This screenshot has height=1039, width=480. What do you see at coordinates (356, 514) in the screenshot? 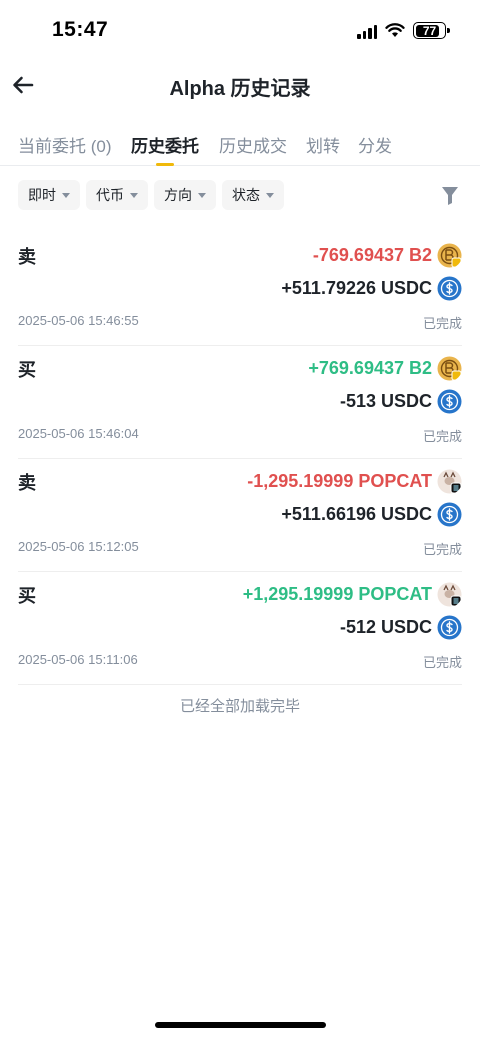
I see `order-quote-amount: +511.66196 USDC` at bounding box center [356, 514].